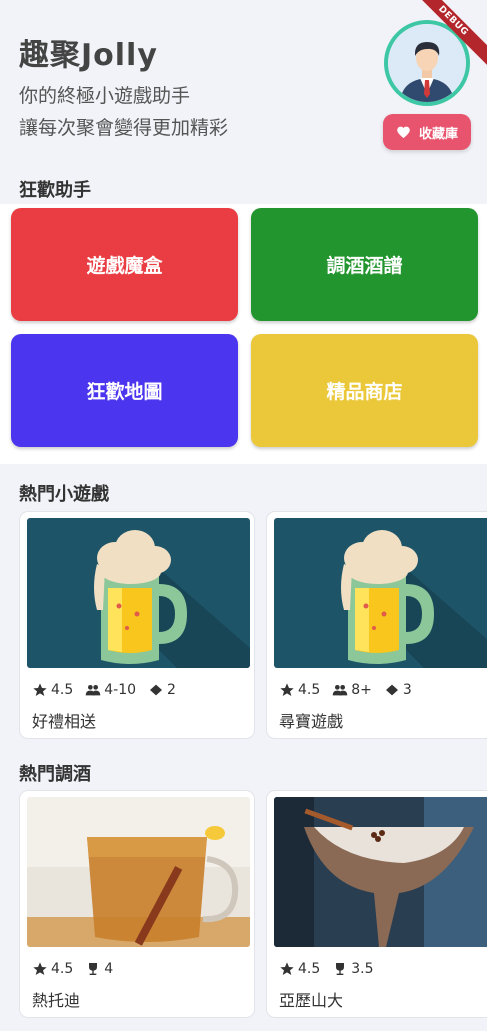 The height and width of the screenshot is (1031, 487). I want to click on party-map-tile: 狂歡地圖, so click(124, 390).